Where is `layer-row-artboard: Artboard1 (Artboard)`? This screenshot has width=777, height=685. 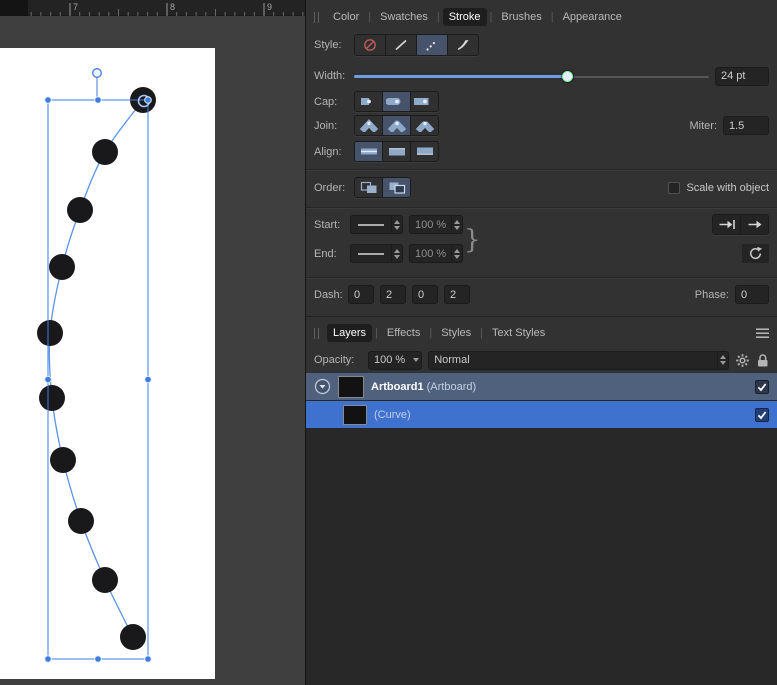 layer-row-artboard: Artboard1 (Artboard) is located at coordinates (541, 386).